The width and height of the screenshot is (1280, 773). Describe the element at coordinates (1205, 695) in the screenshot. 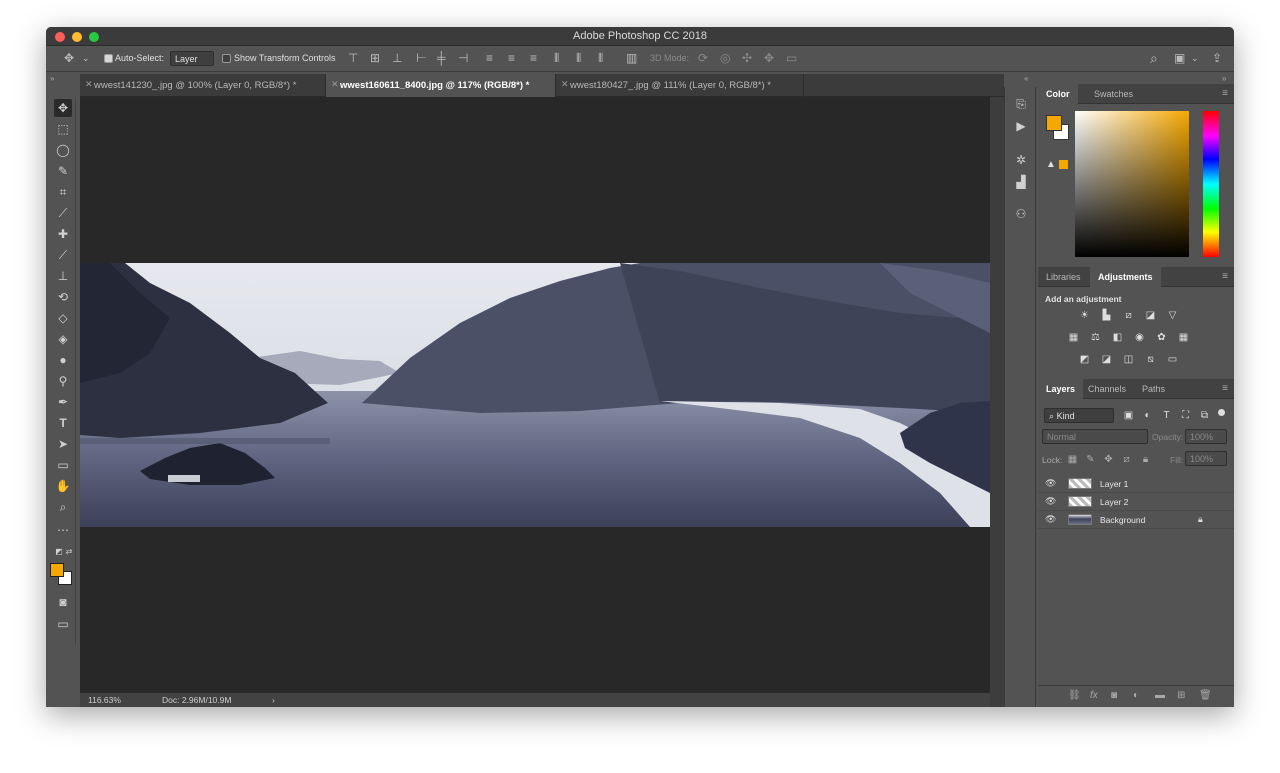

I see `delete-layer-icon: 🗑︎` at that location.